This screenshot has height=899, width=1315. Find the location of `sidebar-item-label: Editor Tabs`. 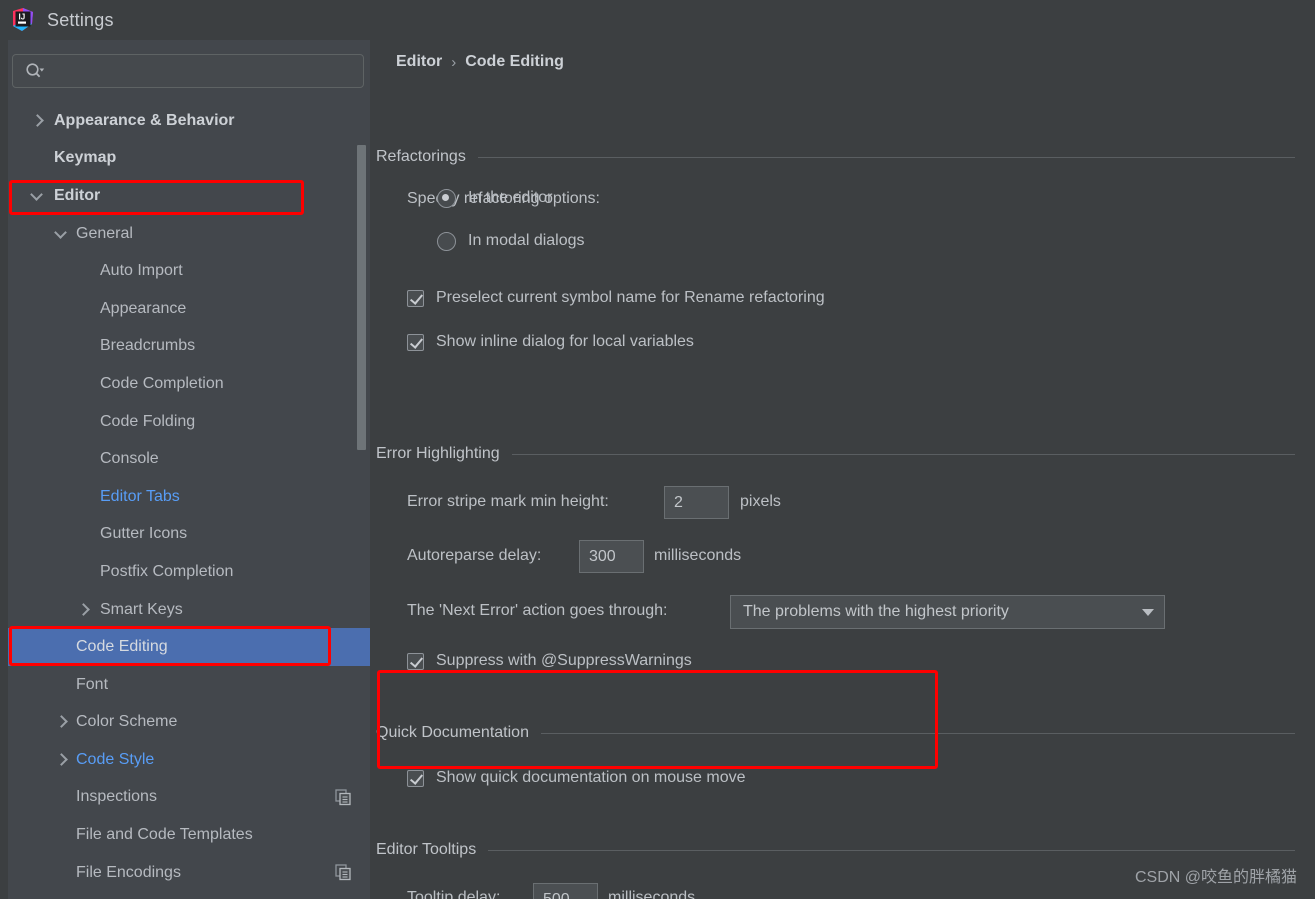

sidebar-item-label: Editor Tabs is located at coordinates (140, 496).